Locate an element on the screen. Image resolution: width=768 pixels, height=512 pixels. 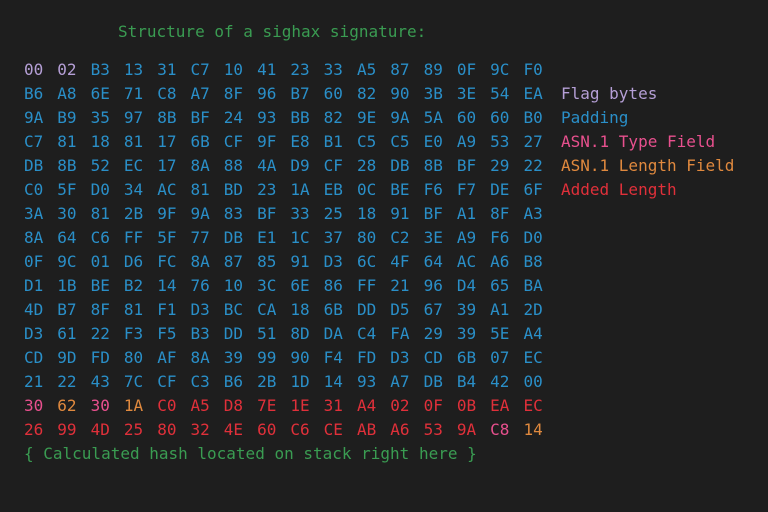
hex-byte: 82 is located at coordinates (333, 117).